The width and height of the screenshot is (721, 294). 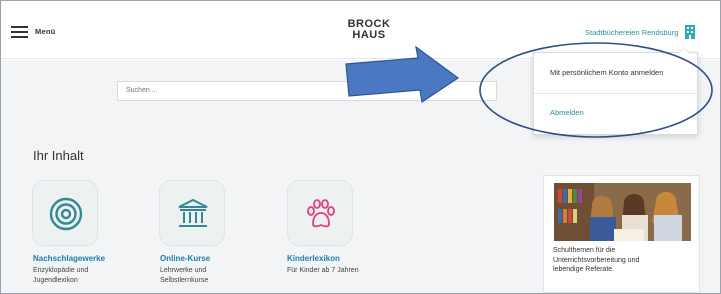 I want to click on card-nachschlagewerke, so click(x=65, y=213).